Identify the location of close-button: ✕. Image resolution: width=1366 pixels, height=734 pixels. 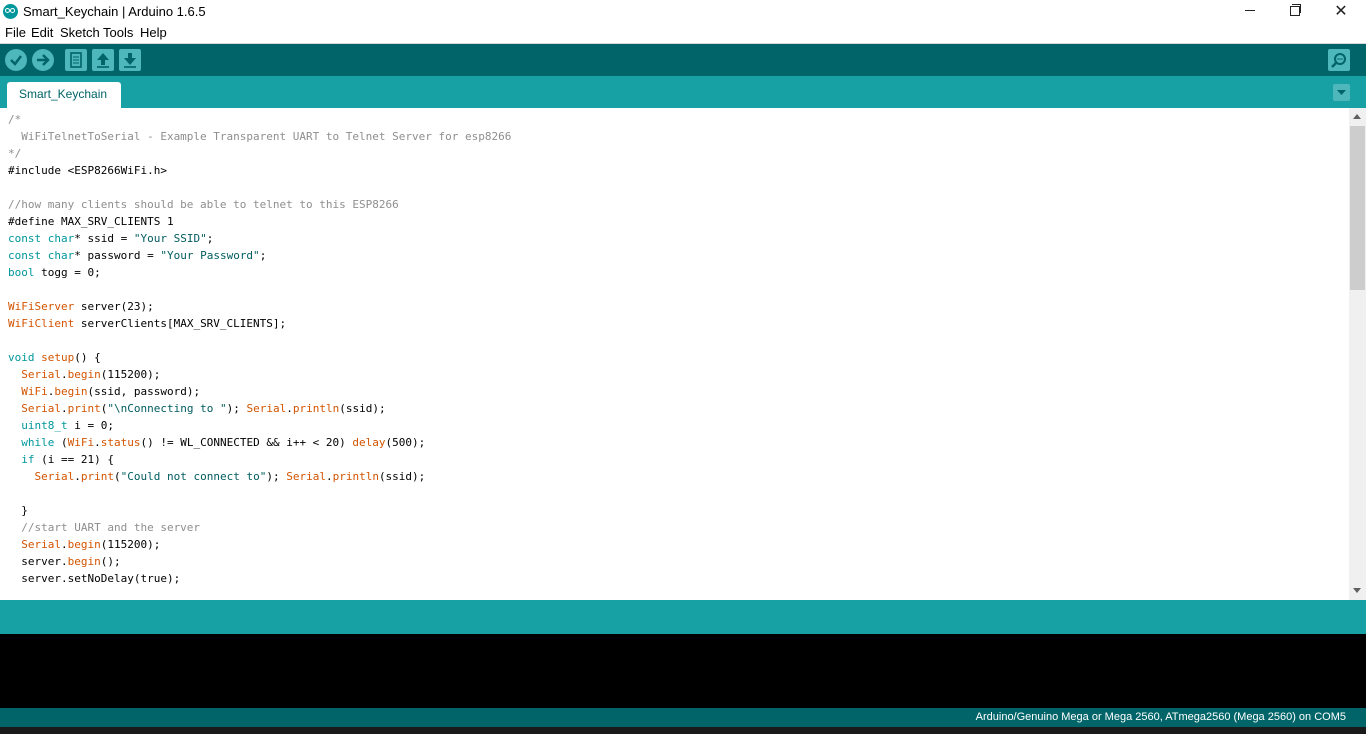
(1341, 11).